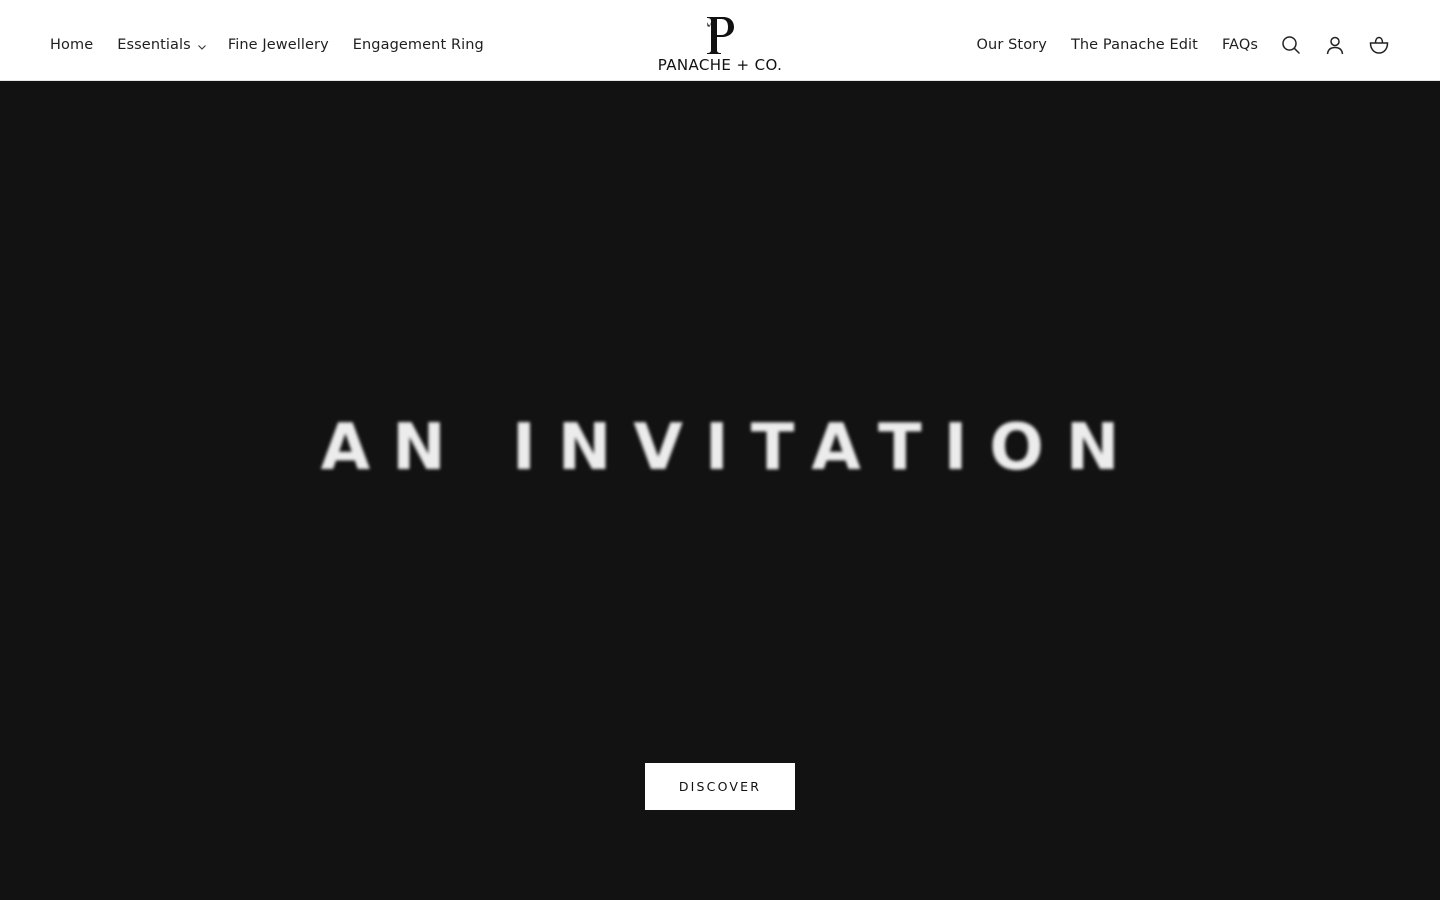  I want to click on search-icon, so click(1291, 45).